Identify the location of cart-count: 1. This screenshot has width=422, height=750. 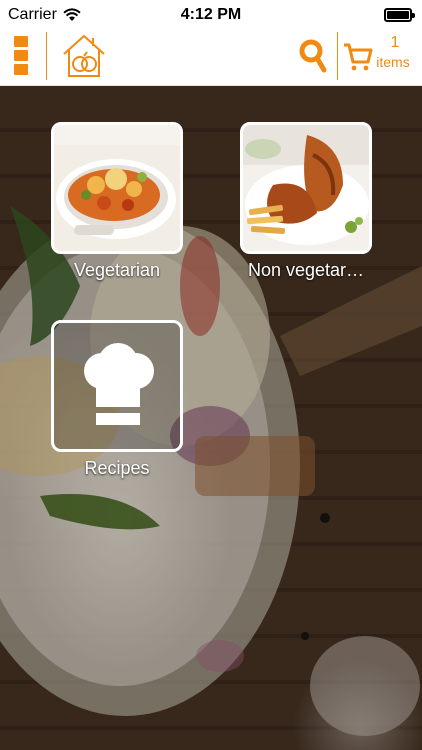
(395, 43).